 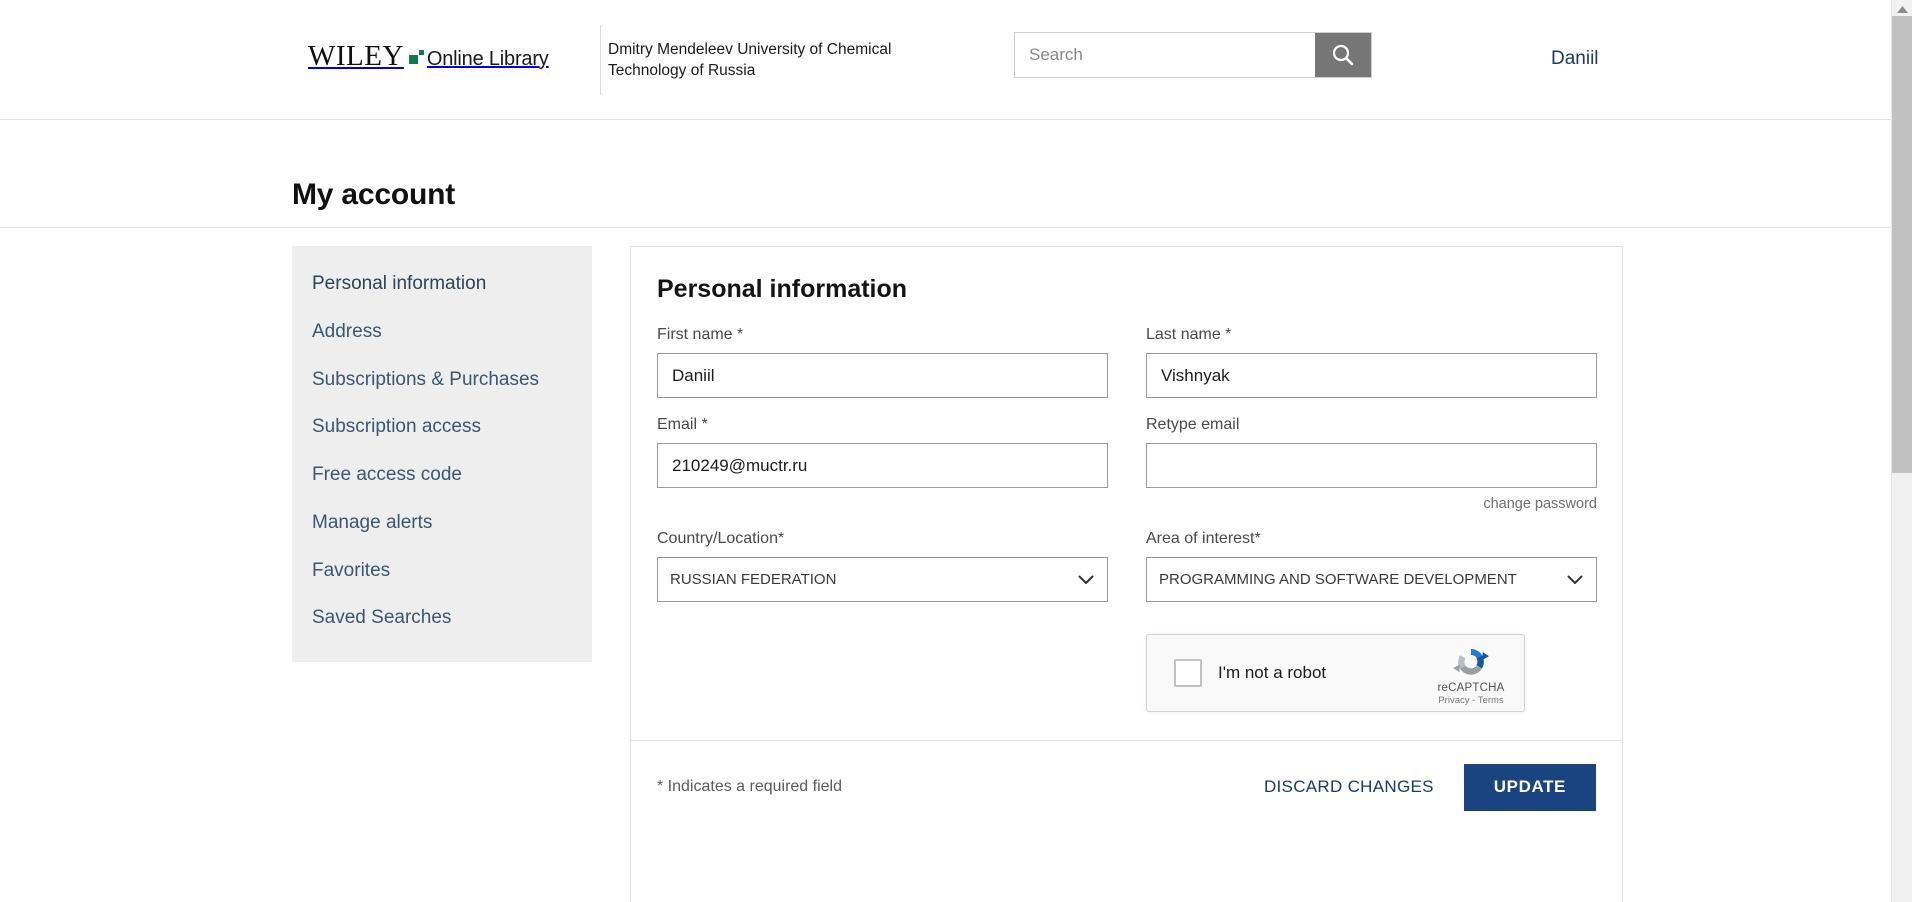 I want to click on sidebar-item-label: Manage alerts, so click(x=372, y=522).